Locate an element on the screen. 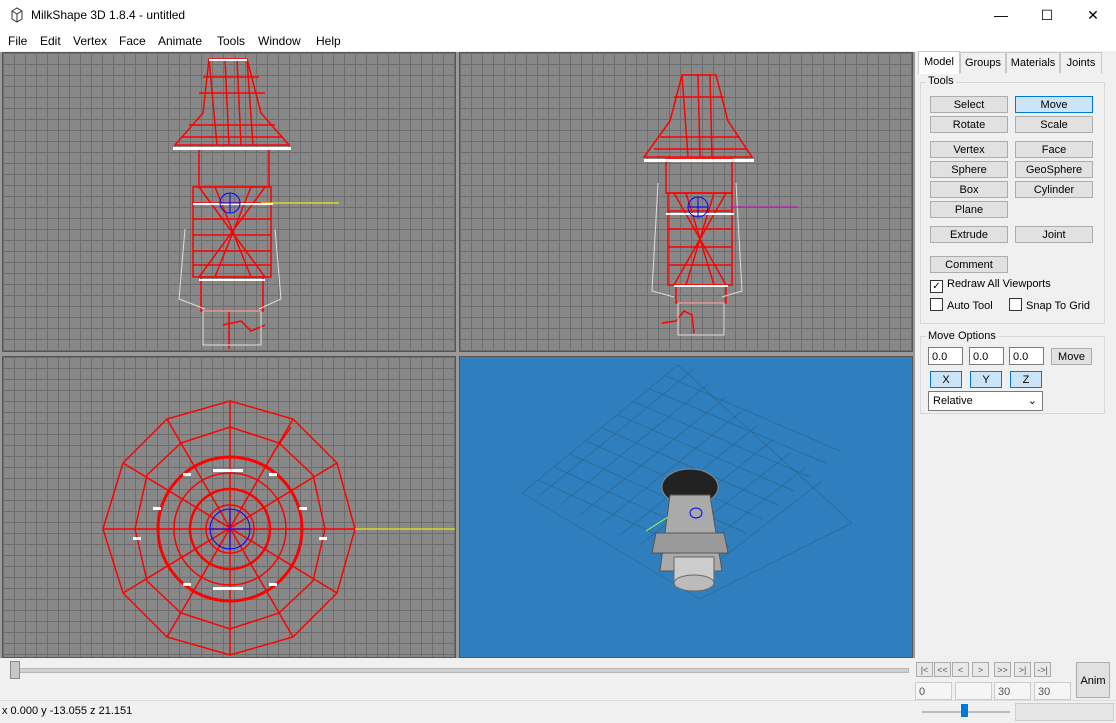 The height and width of the screenshot is (723, 1116). move-mode-dropdown: Relative ⌄ is located at coordinates (985, 401).